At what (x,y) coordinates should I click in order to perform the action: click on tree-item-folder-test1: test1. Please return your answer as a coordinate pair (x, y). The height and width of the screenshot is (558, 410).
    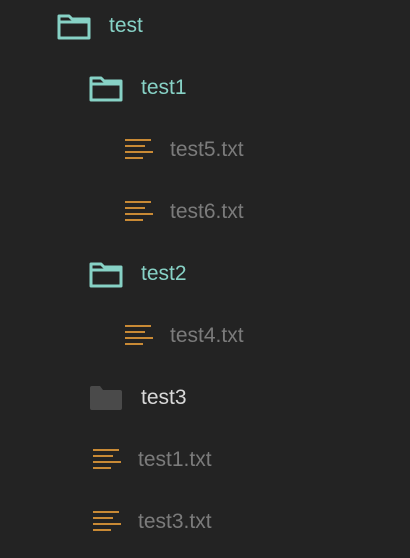
    Looking at the image, I should click on (137, 88).